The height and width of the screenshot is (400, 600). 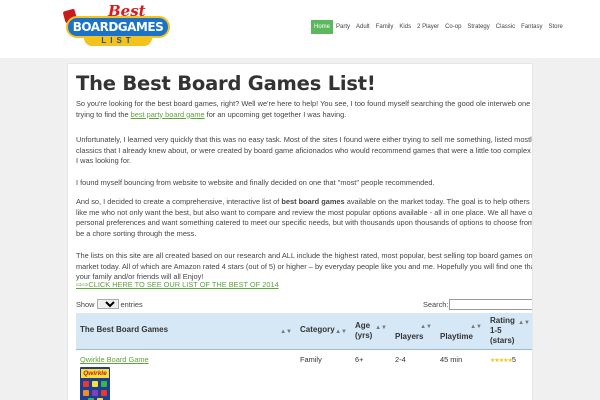 I want to click on paragraph-2-line: I was looking for., so click(x=104, y=160).